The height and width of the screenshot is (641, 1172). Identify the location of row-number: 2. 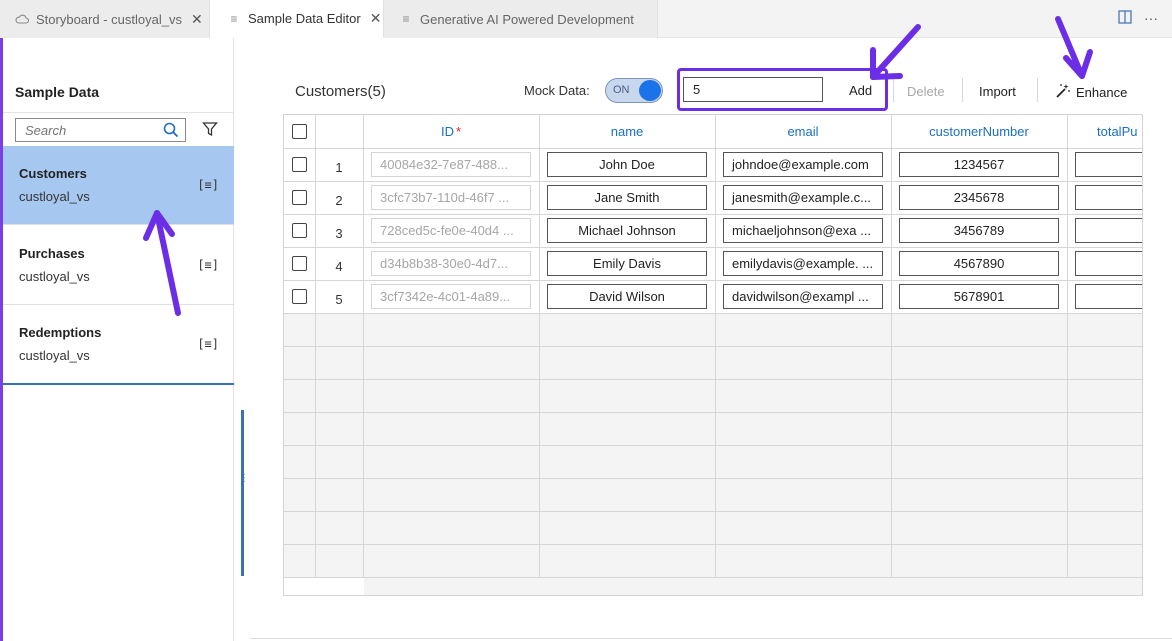
(339, 200).